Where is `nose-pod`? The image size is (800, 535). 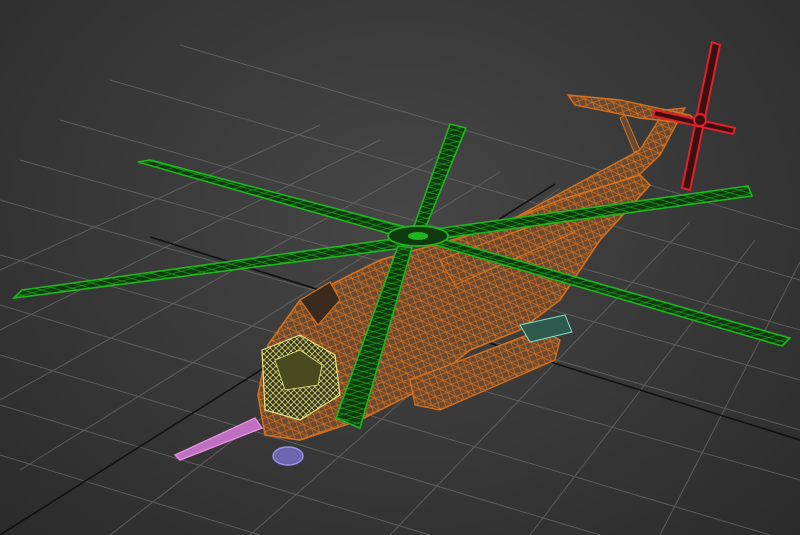 nose-pod is located at coordinates (288, 456).